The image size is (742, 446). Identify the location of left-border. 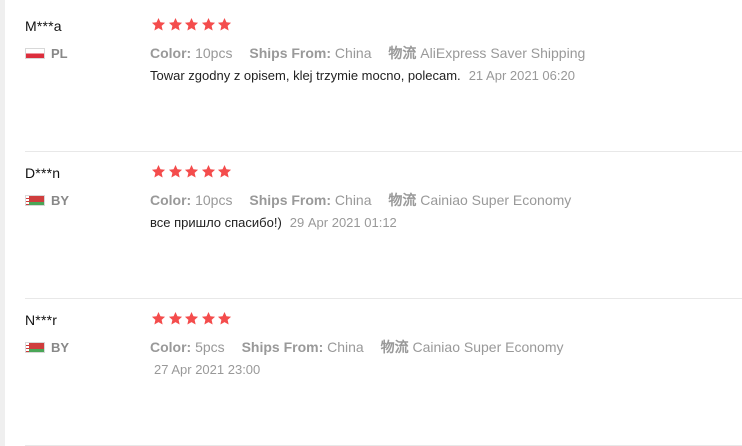
(2, 223).